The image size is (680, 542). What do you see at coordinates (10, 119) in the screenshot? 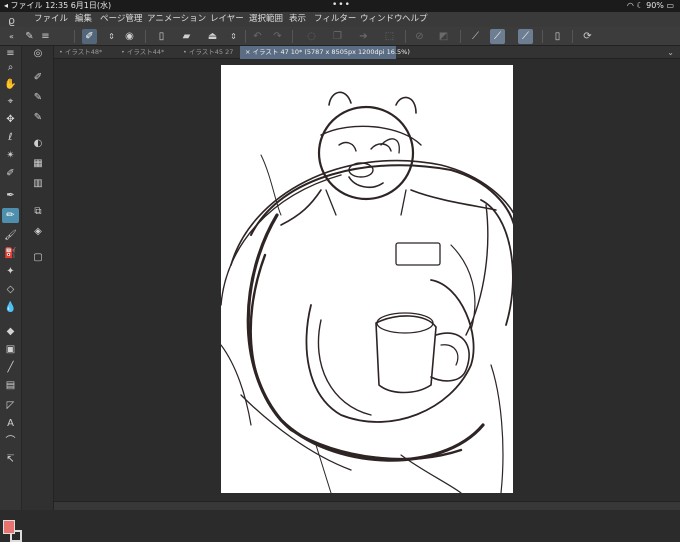
I see `move-tool-icon: ✥` at bounding box center [10, 119].